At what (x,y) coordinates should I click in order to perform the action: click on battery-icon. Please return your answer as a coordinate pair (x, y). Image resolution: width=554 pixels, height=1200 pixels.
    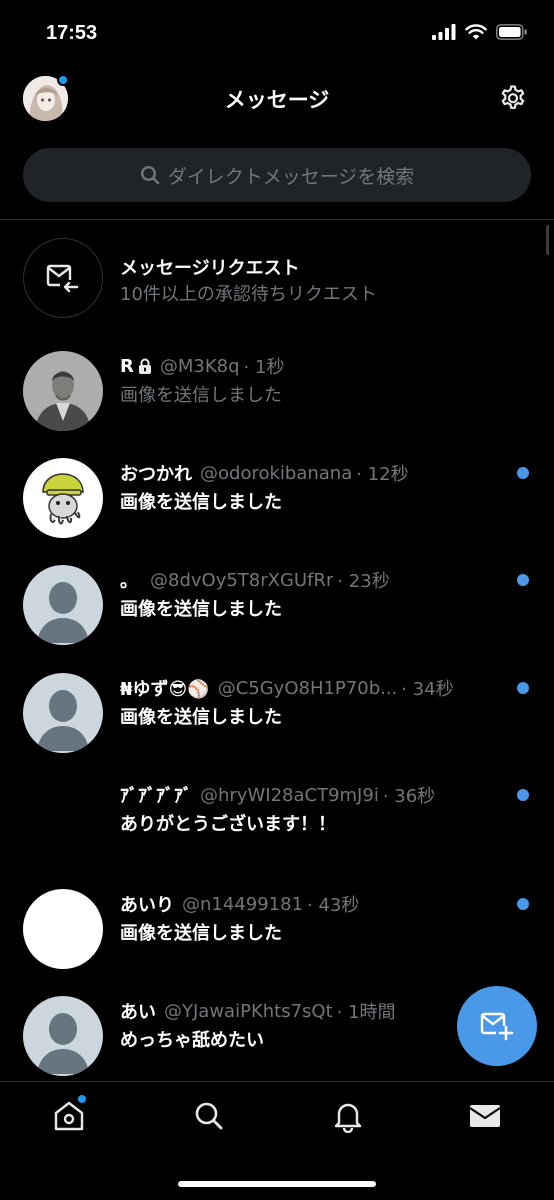
    Looking at the image, I should click on (511, 32).